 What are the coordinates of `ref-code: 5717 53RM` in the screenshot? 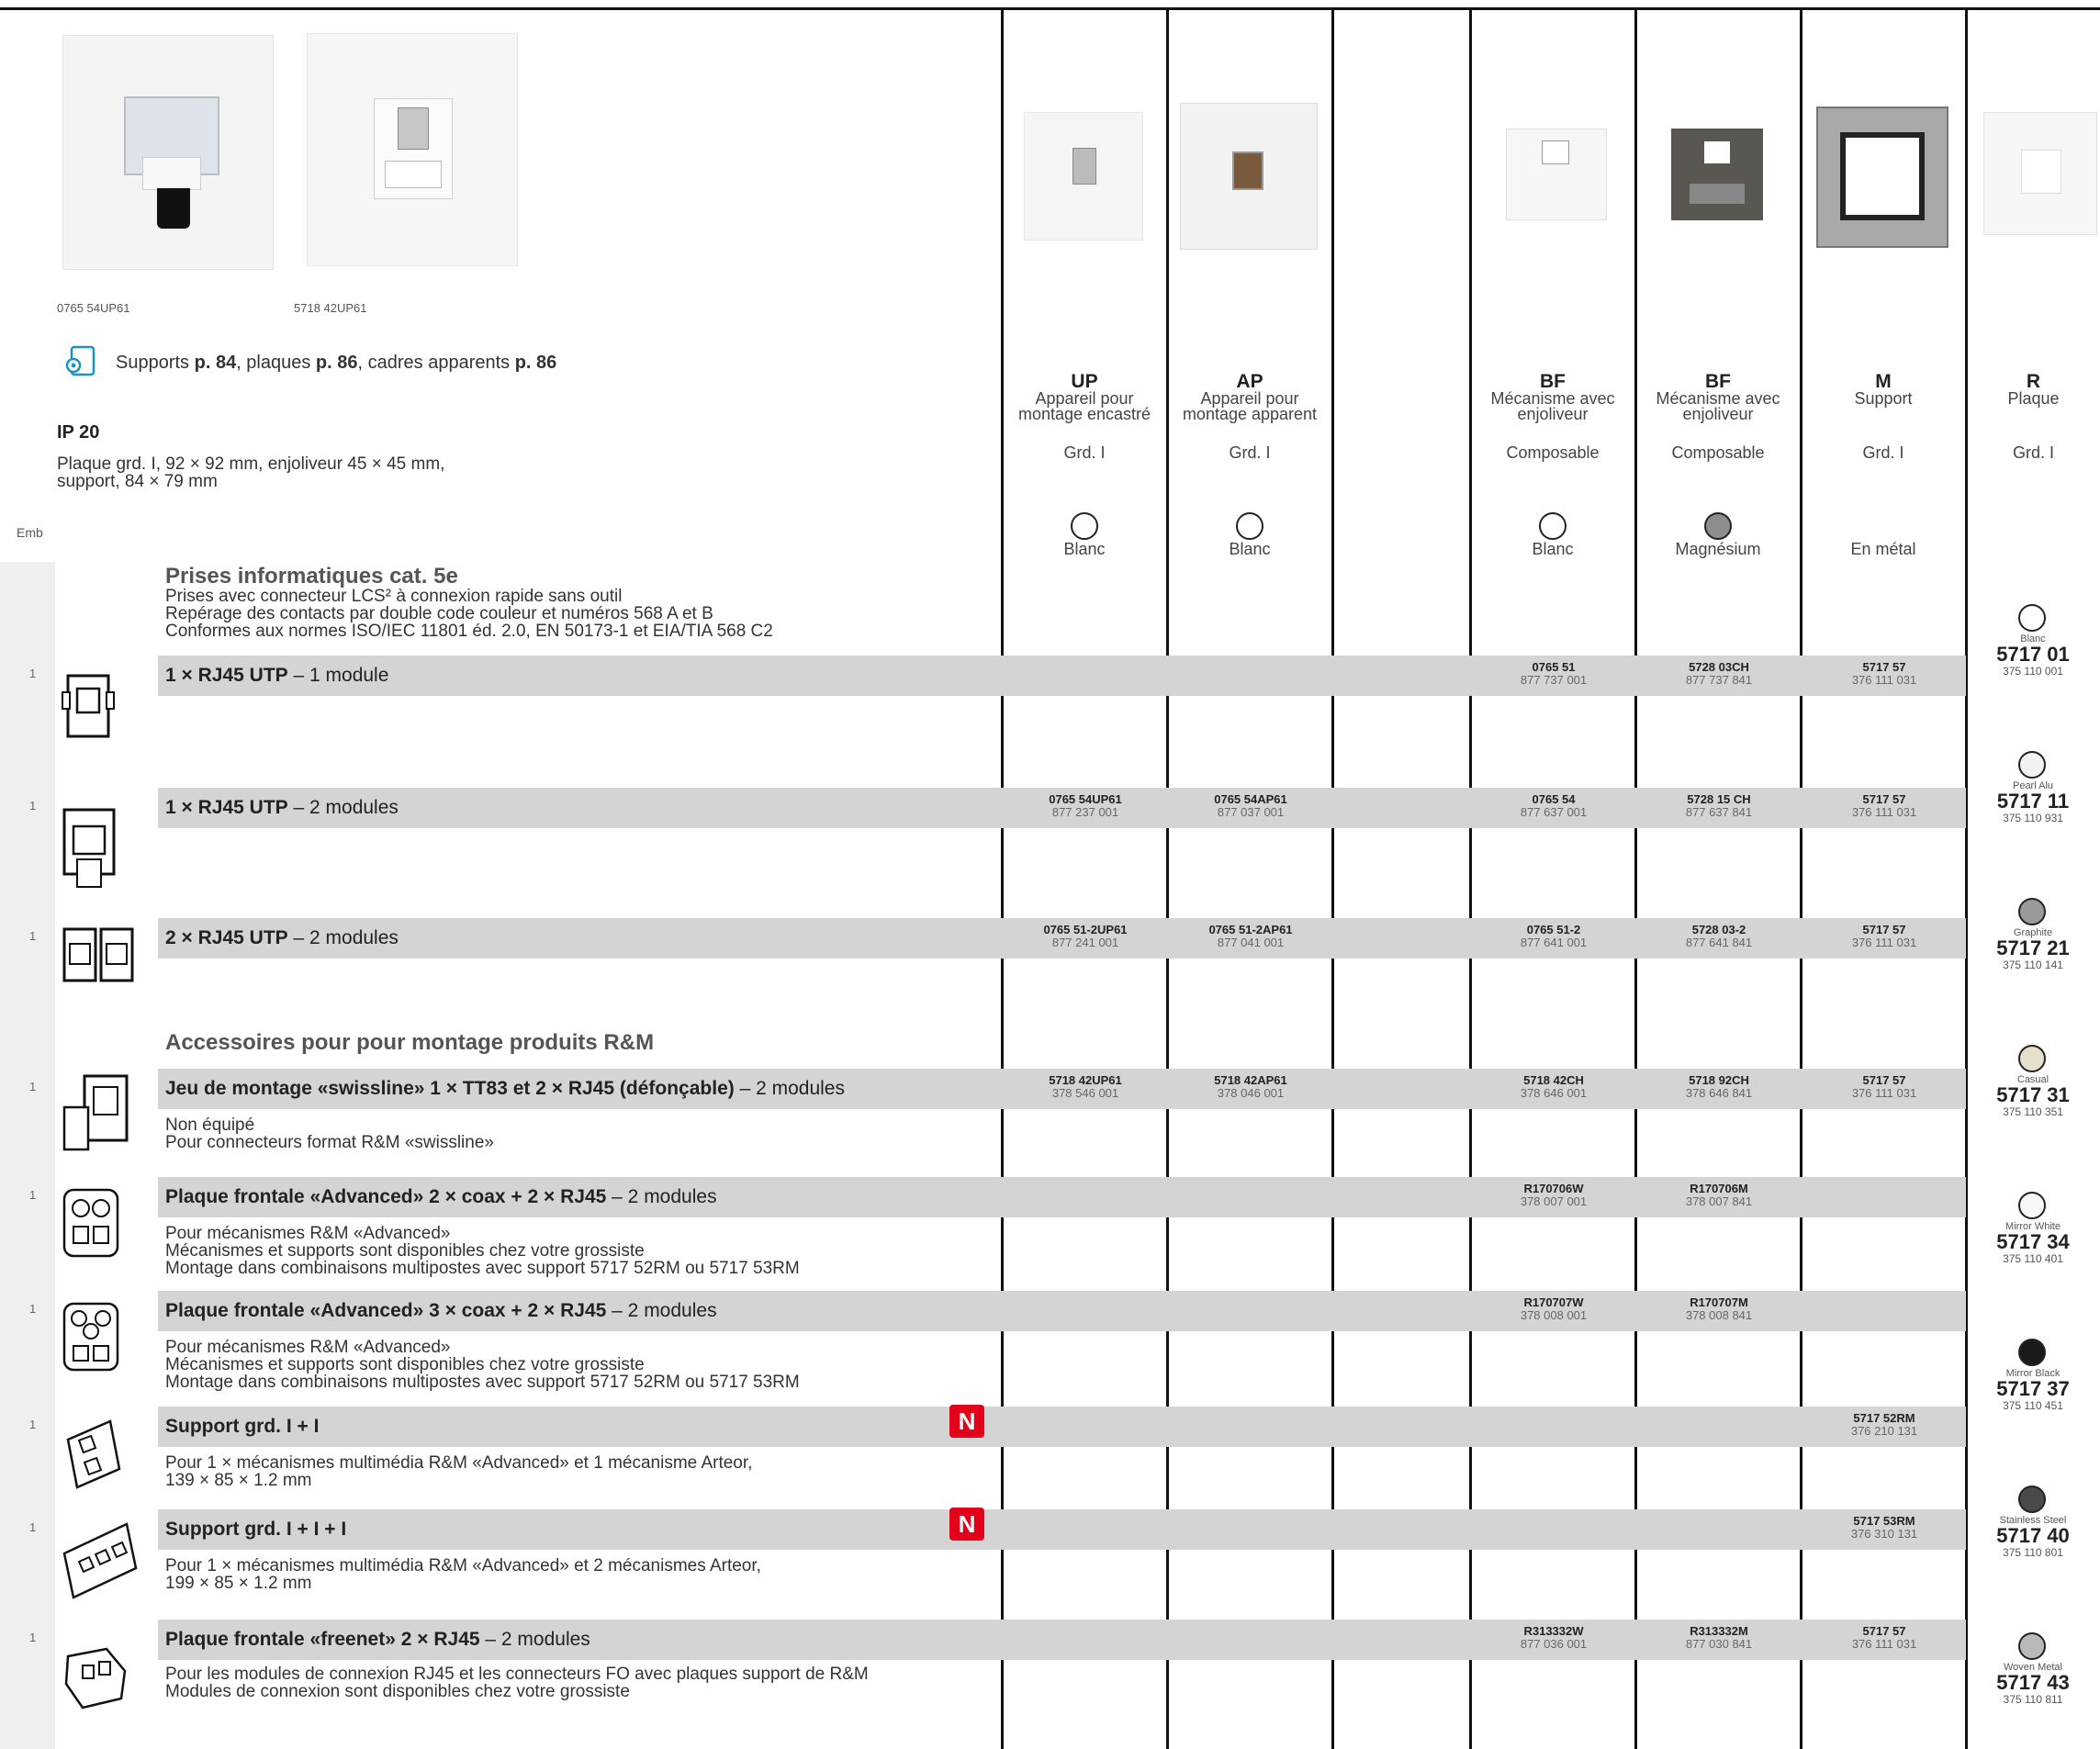 It's located at (1884, 1521).